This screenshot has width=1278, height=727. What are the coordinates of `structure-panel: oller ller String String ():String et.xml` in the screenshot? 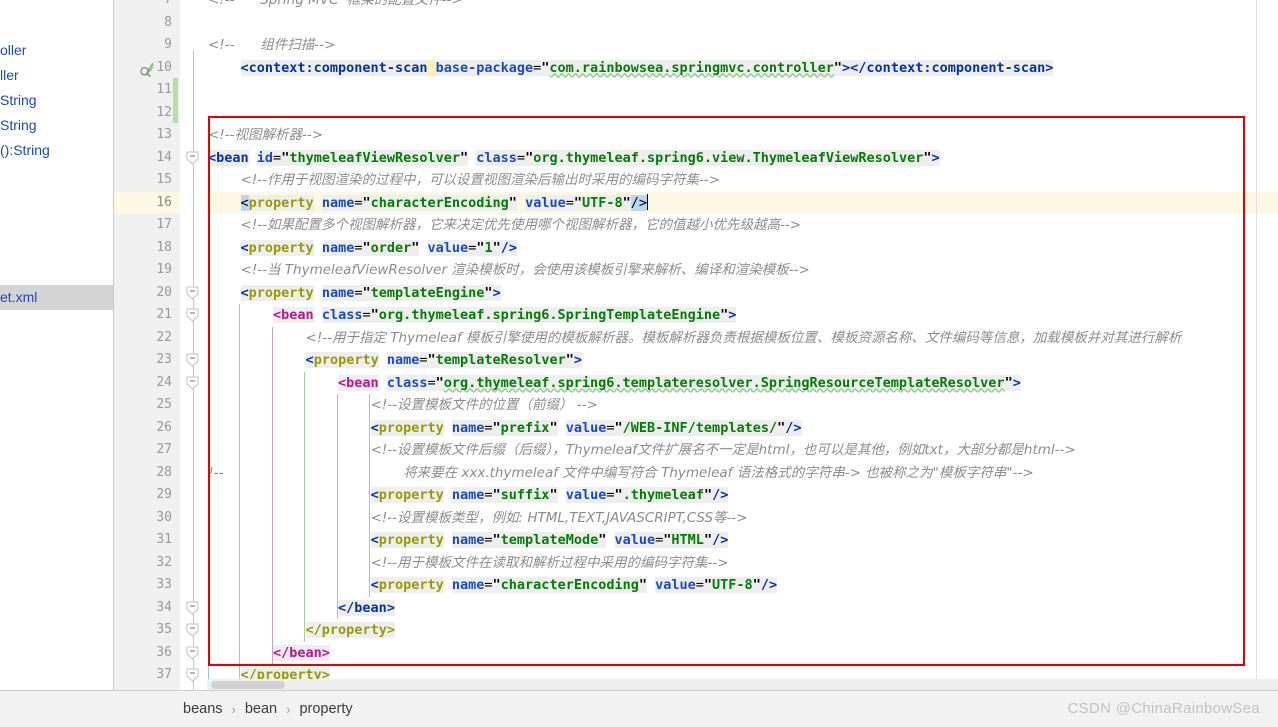 It's located at (57, 345).